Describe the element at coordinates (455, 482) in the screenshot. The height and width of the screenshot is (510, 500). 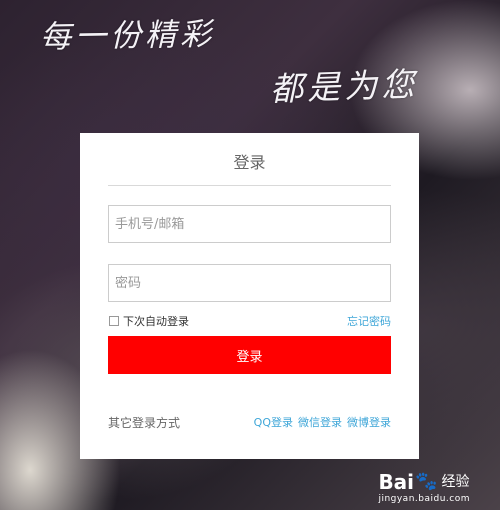
I see `watermark-brand-tail: 经验` at that location.